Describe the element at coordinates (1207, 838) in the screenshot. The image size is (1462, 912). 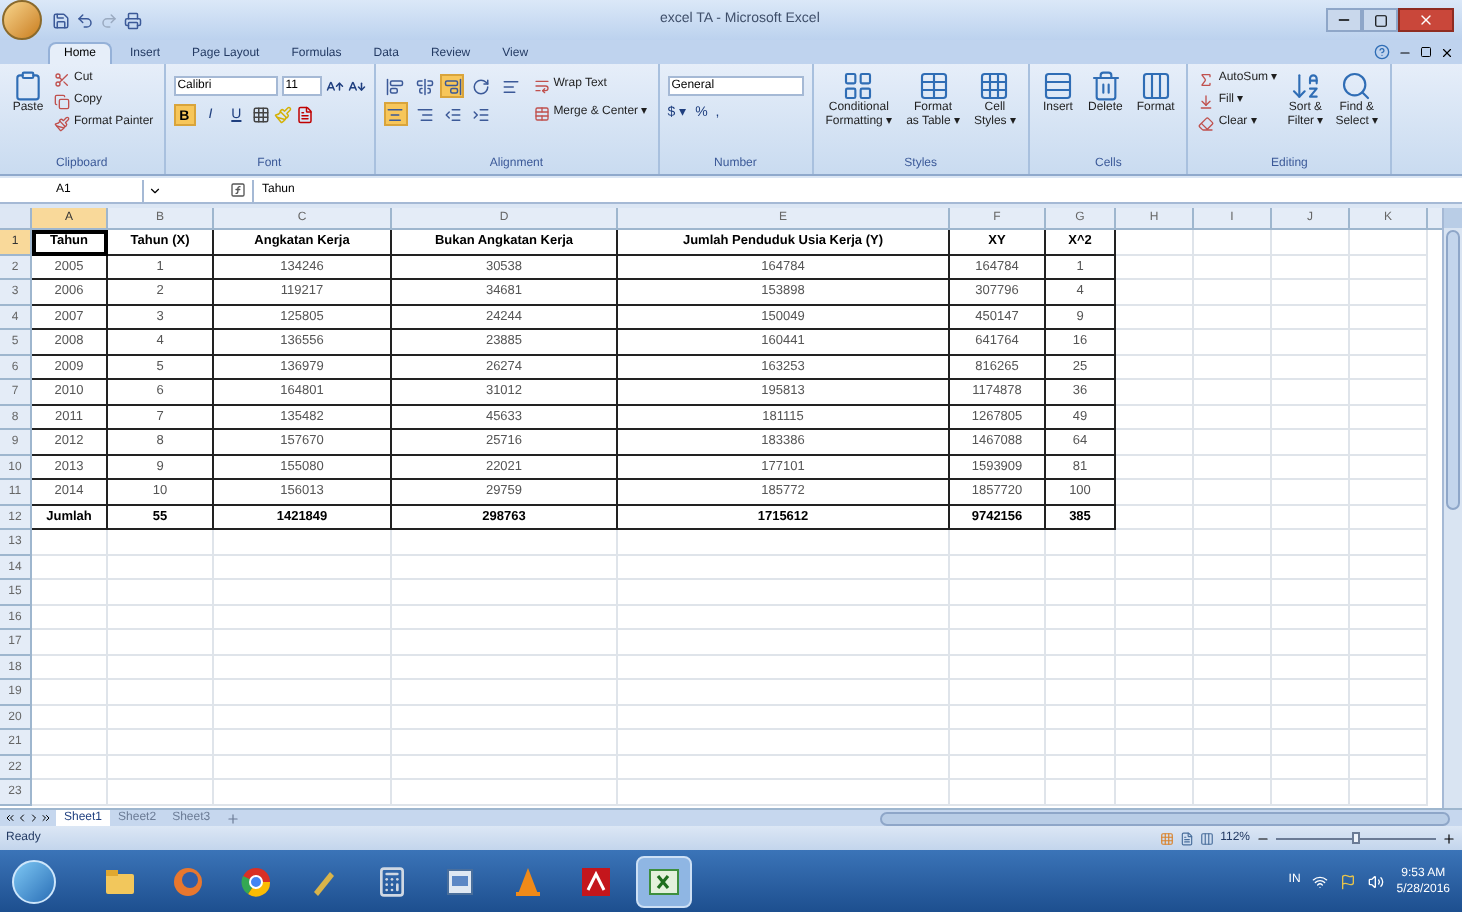
I see `page-break-icon` at that location.